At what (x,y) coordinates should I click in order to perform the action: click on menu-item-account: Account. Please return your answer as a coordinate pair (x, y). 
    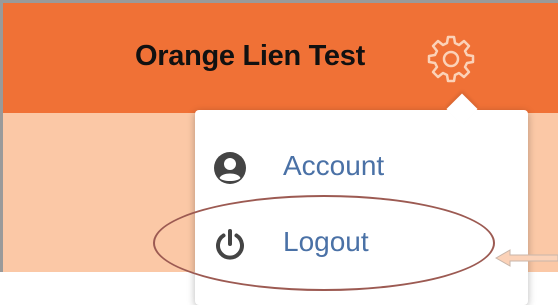
    Looking at the image, I should click on (361, 166).